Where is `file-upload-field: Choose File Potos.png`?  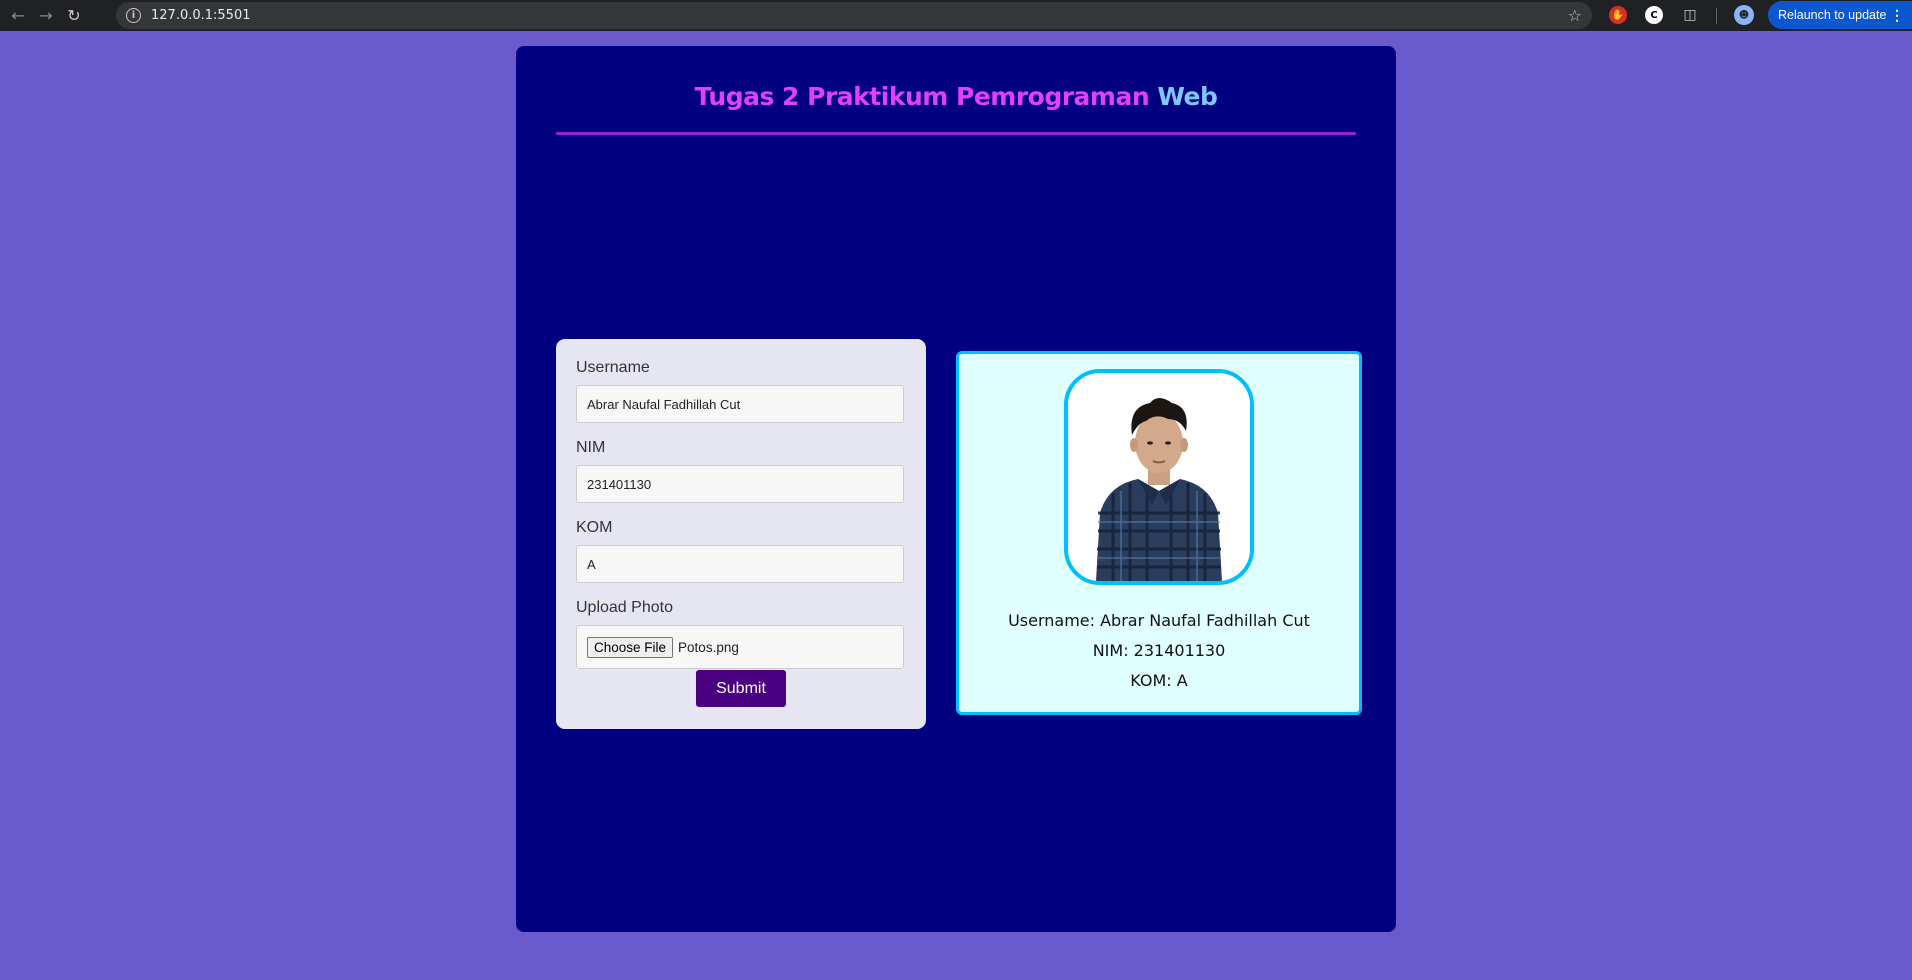
file-upload-field: Choose File Potos.png is located at coordinates (740, 647).